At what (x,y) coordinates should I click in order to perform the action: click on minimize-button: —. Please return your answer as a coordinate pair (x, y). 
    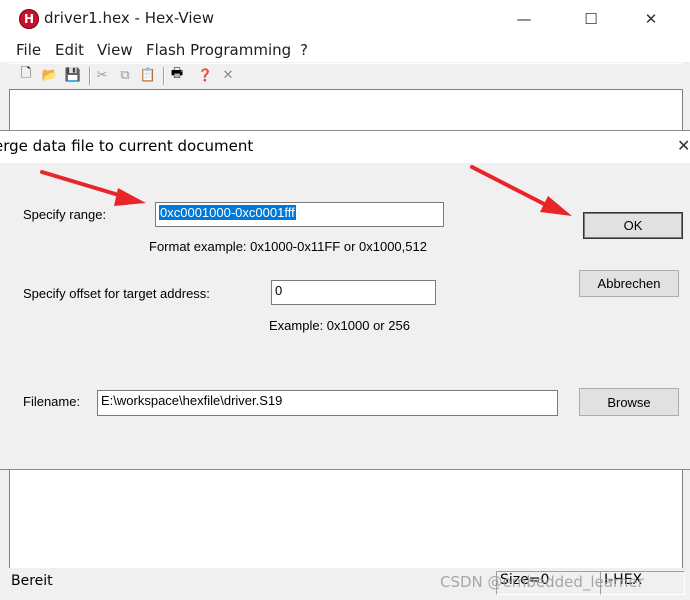
    Looking at the image, I should click on (524, 19).